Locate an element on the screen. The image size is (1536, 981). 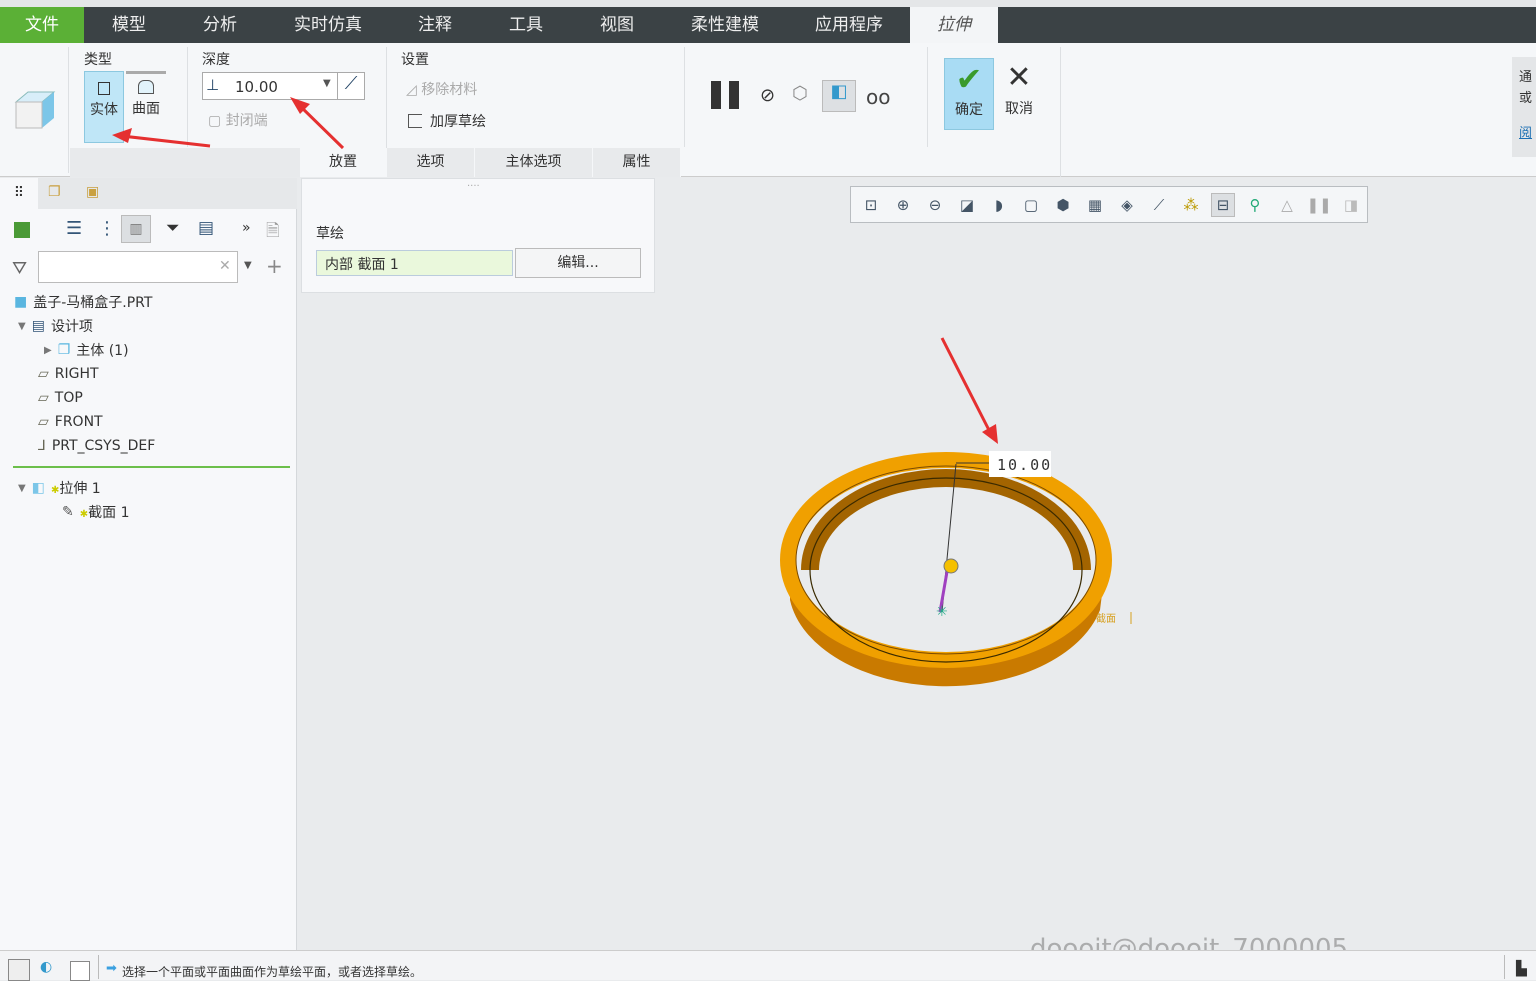
view-manager-icon: ⬢ is located at coordinates (1063, 205).